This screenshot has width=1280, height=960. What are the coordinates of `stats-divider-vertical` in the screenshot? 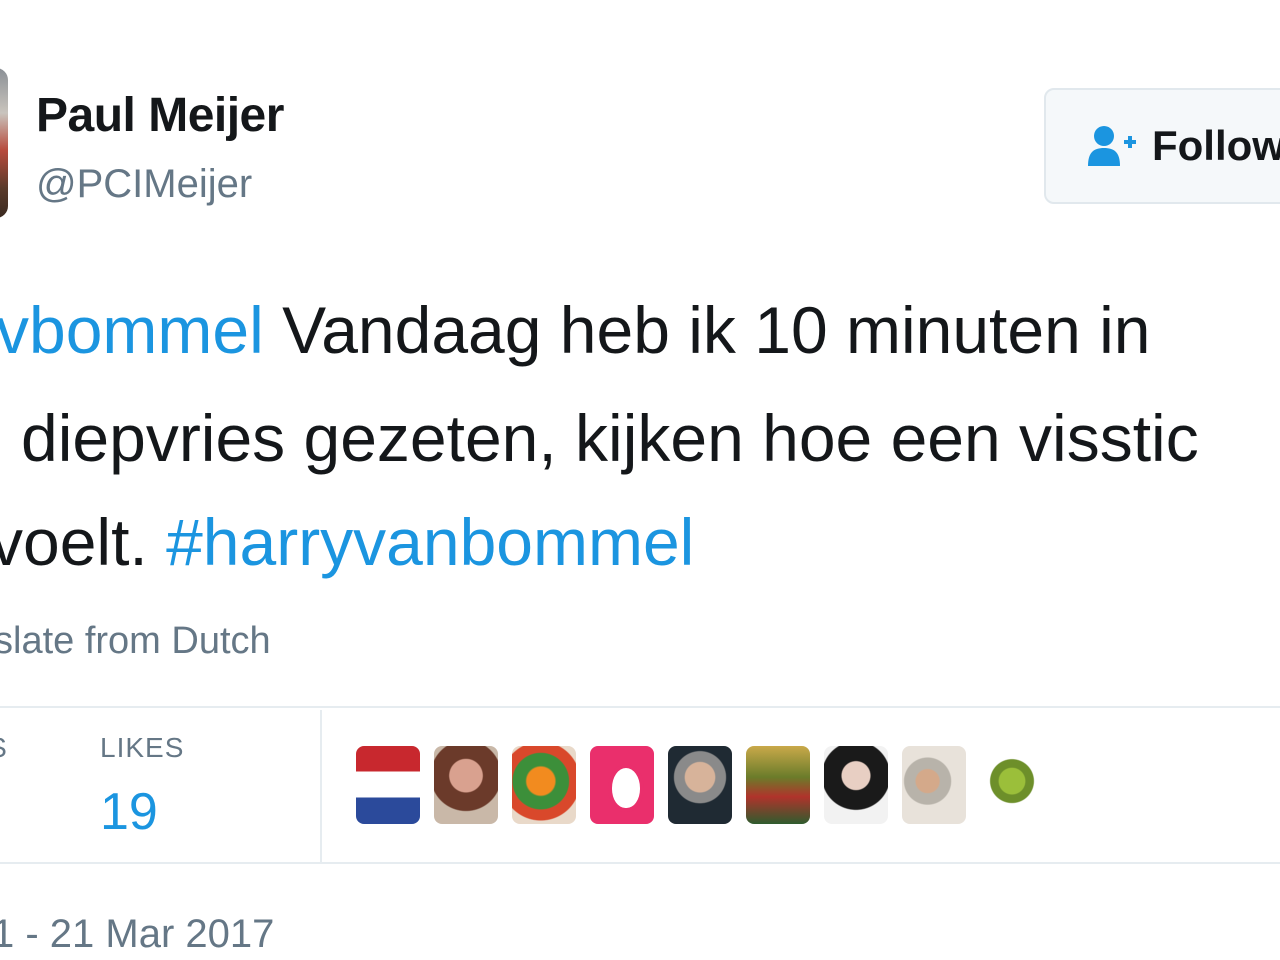 It's located at (321, 786).